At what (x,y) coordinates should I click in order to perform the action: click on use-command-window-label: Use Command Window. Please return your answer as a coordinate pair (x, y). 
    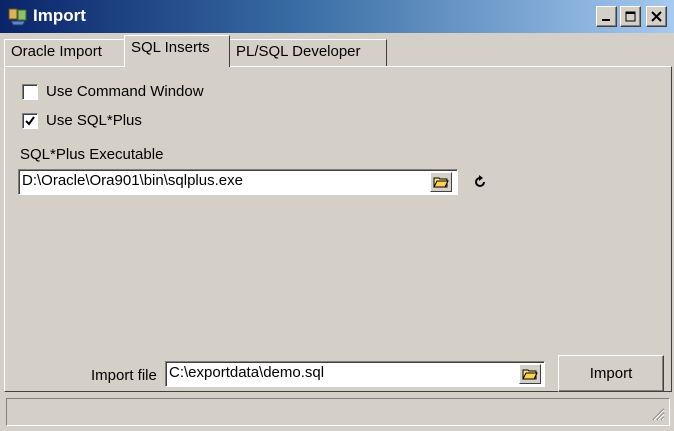
    Looking at the image, I should click on (125, 91).